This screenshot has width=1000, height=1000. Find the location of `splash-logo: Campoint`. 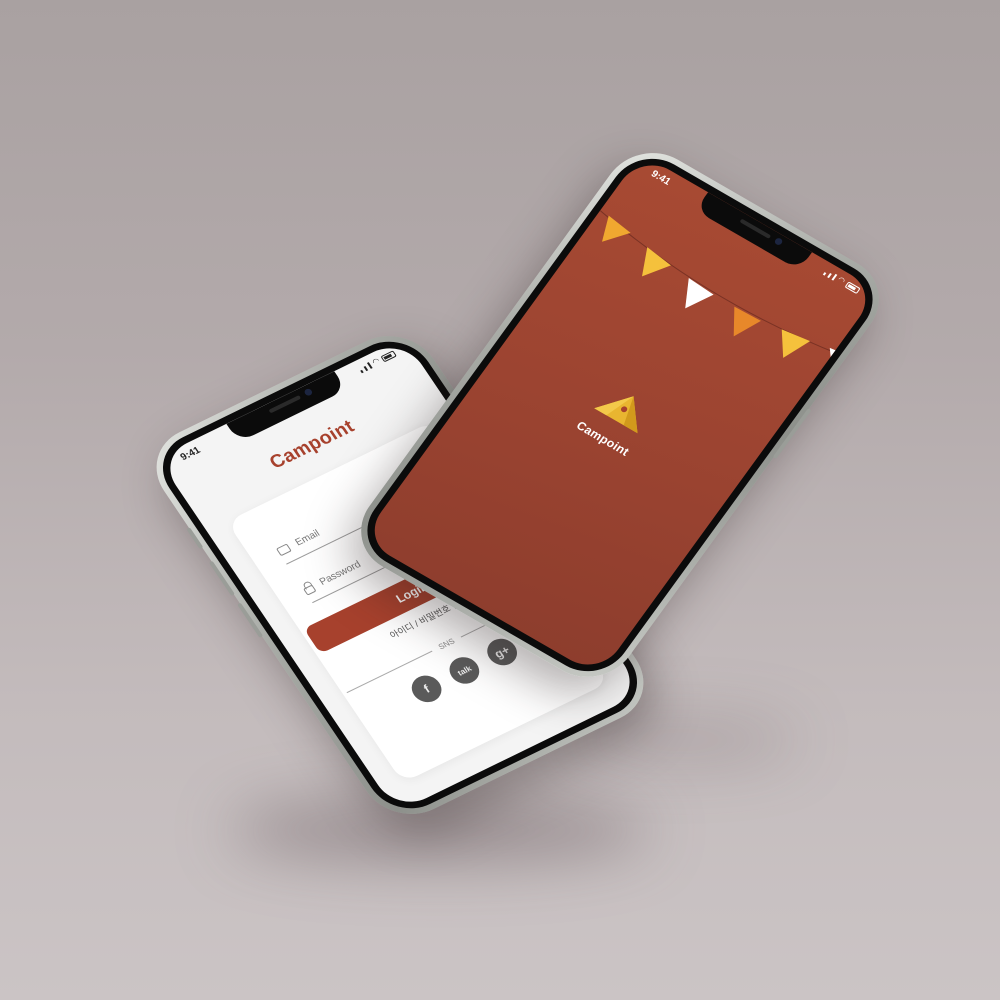

splash-logo: Campoint is located at coordinates (617, 419).